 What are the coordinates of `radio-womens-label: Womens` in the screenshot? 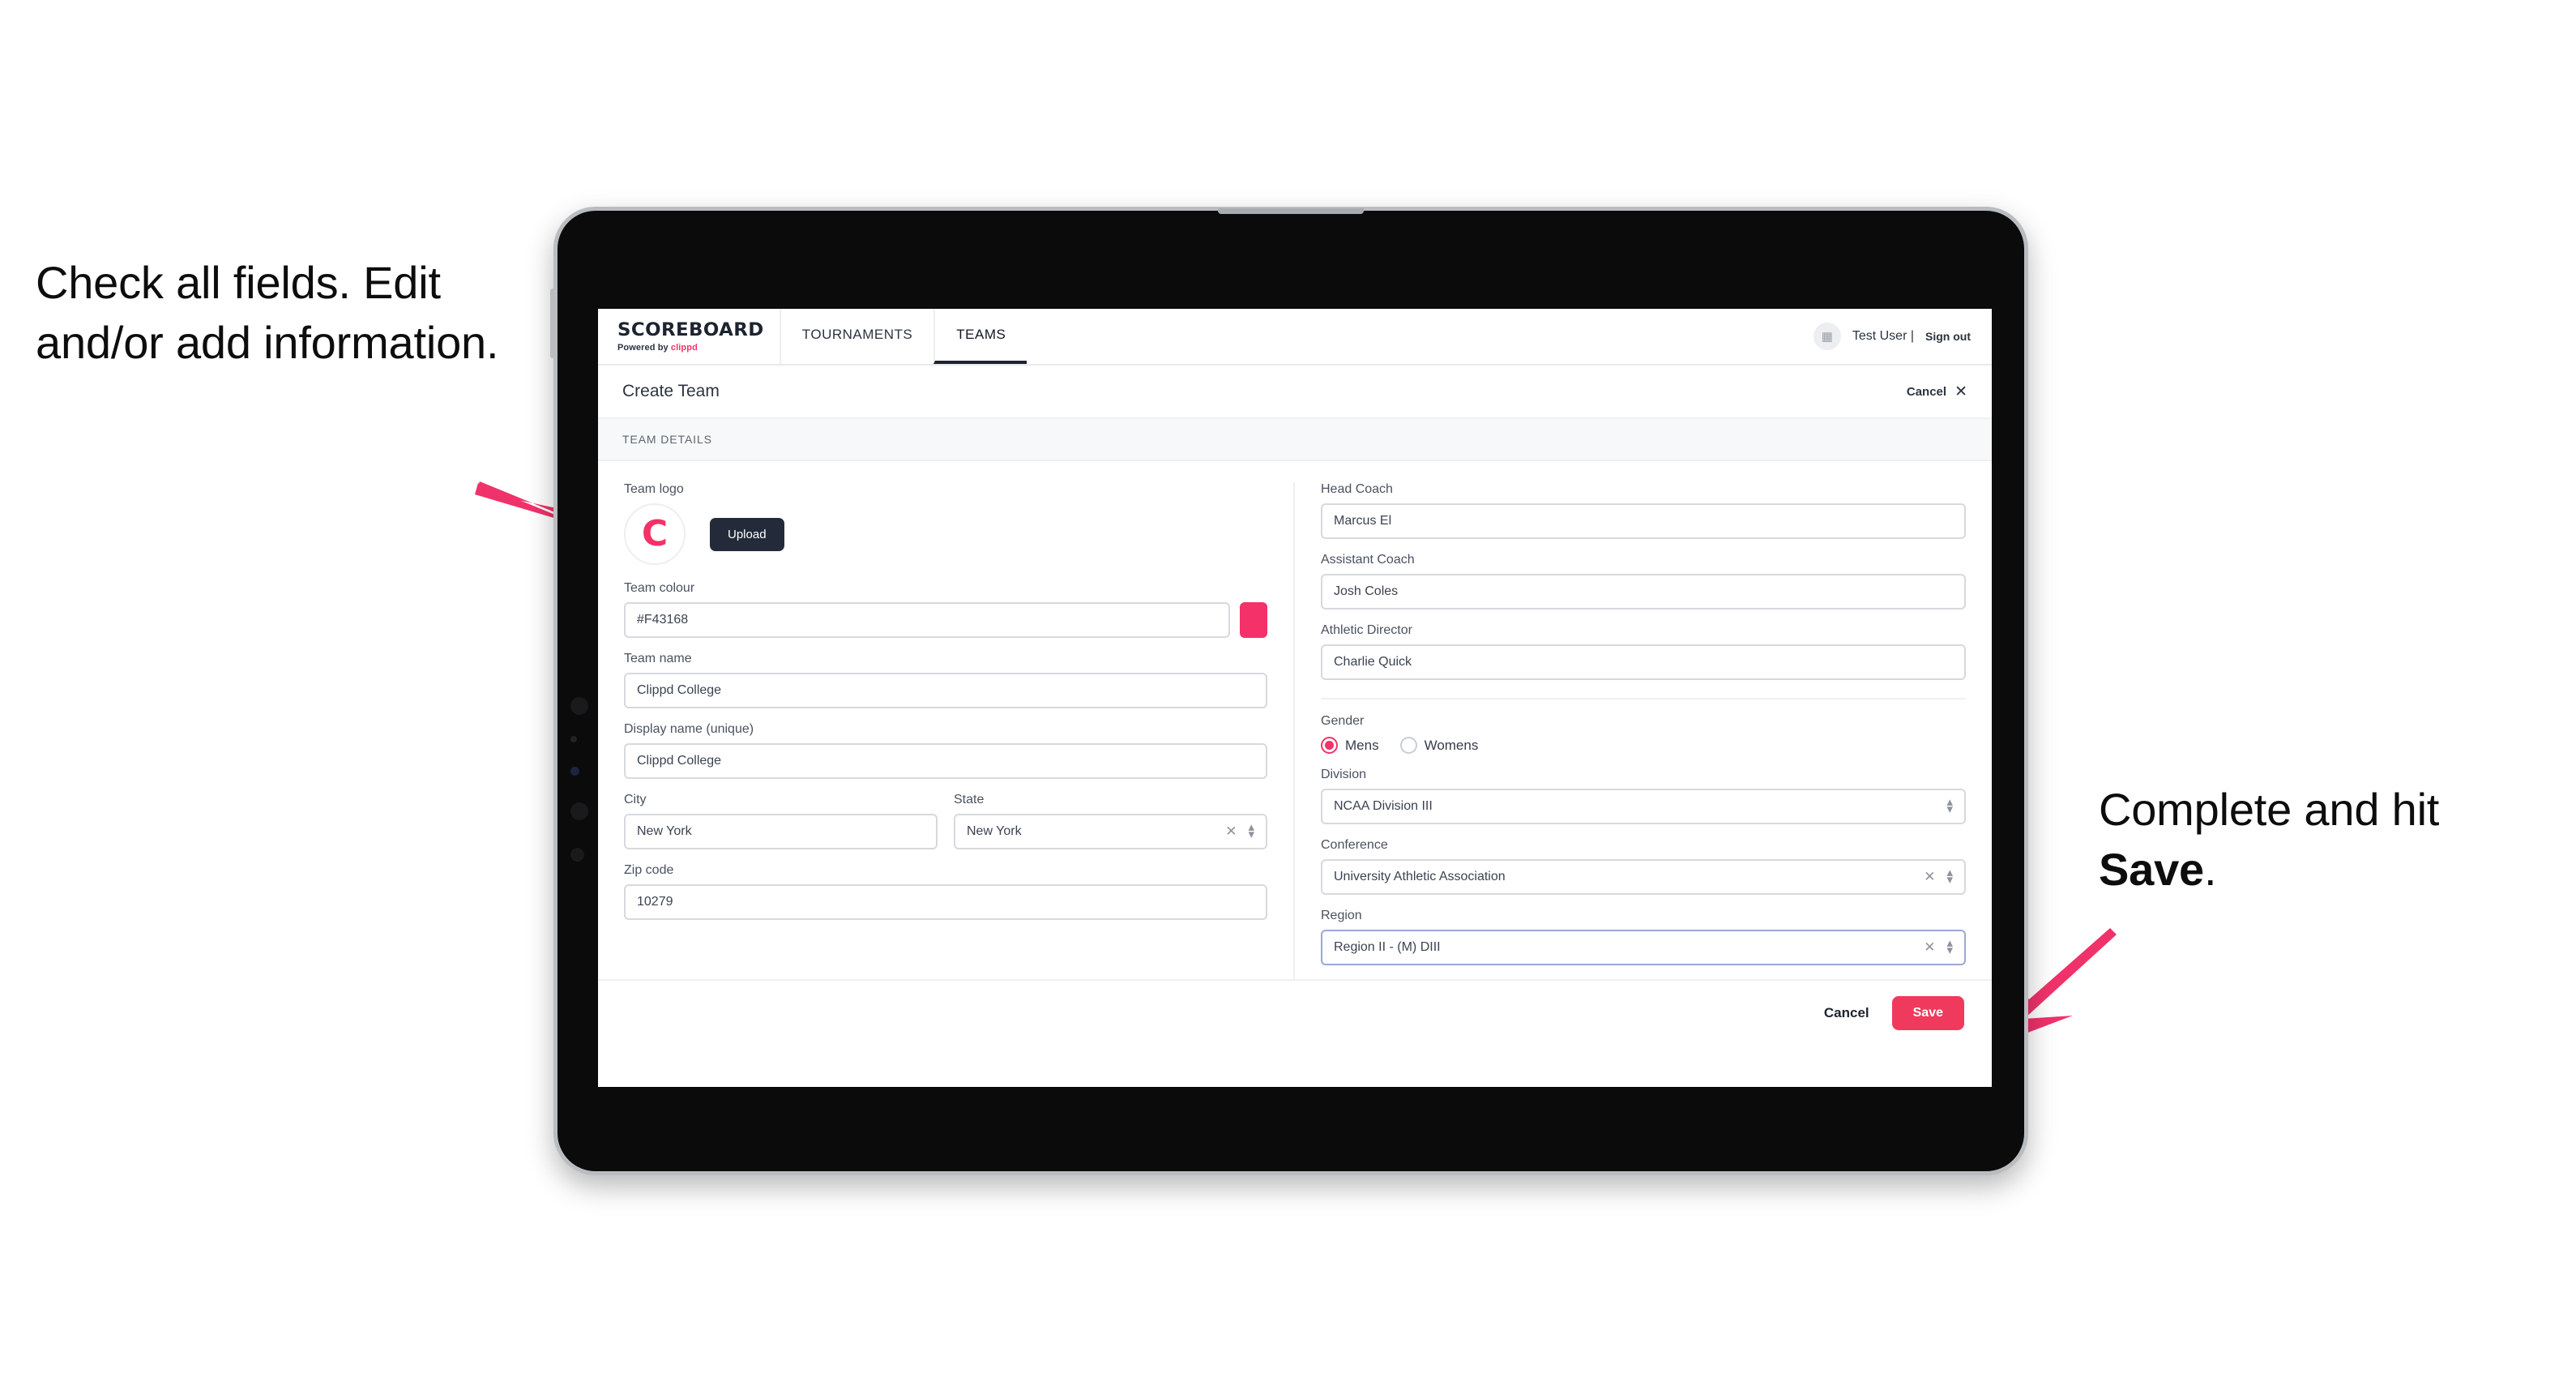 It's located at (1451, 745).